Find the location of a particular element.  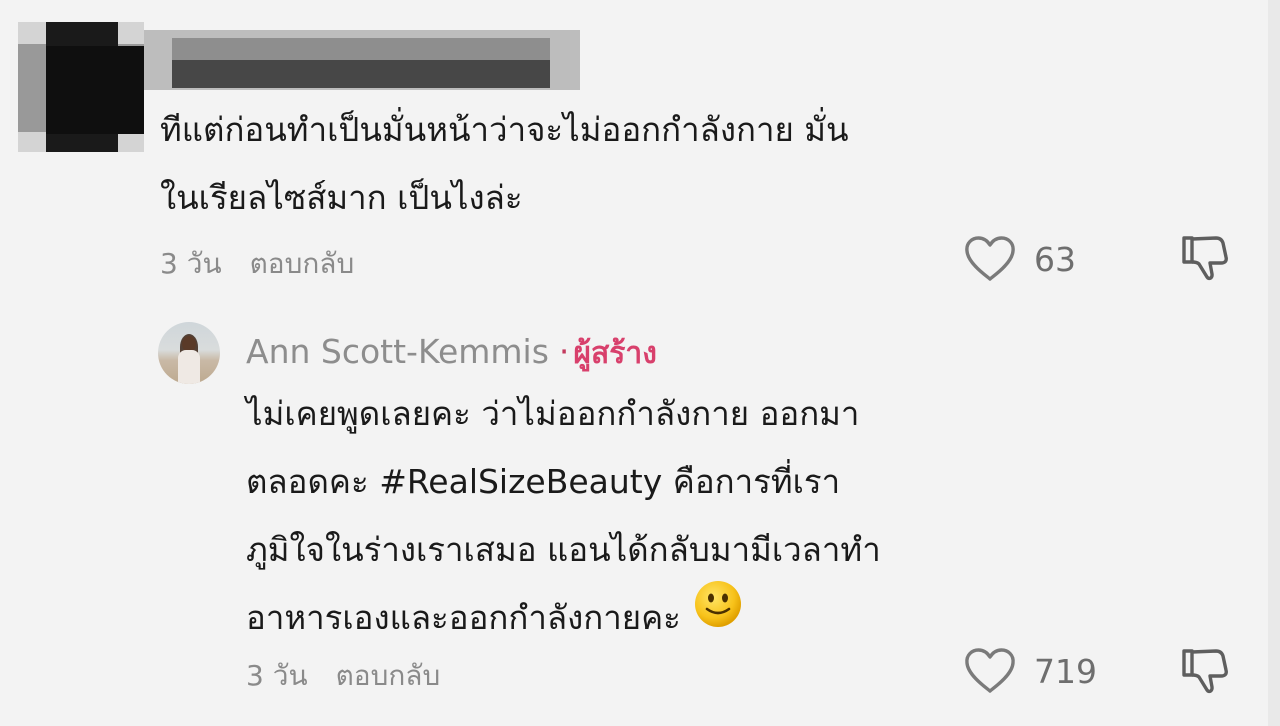

comment-line: อาหารเองและออกกำลังกายคะ is located at coordinates (463, 617).